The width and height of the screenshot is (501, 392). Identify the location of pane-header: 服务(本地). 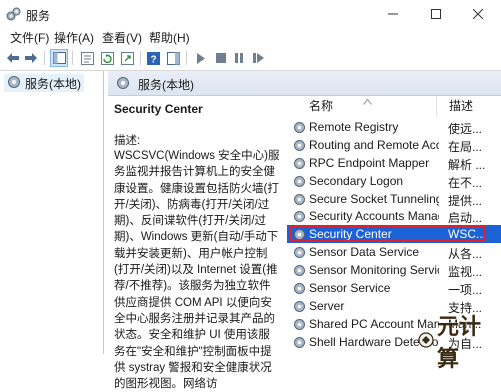
(304, 83).